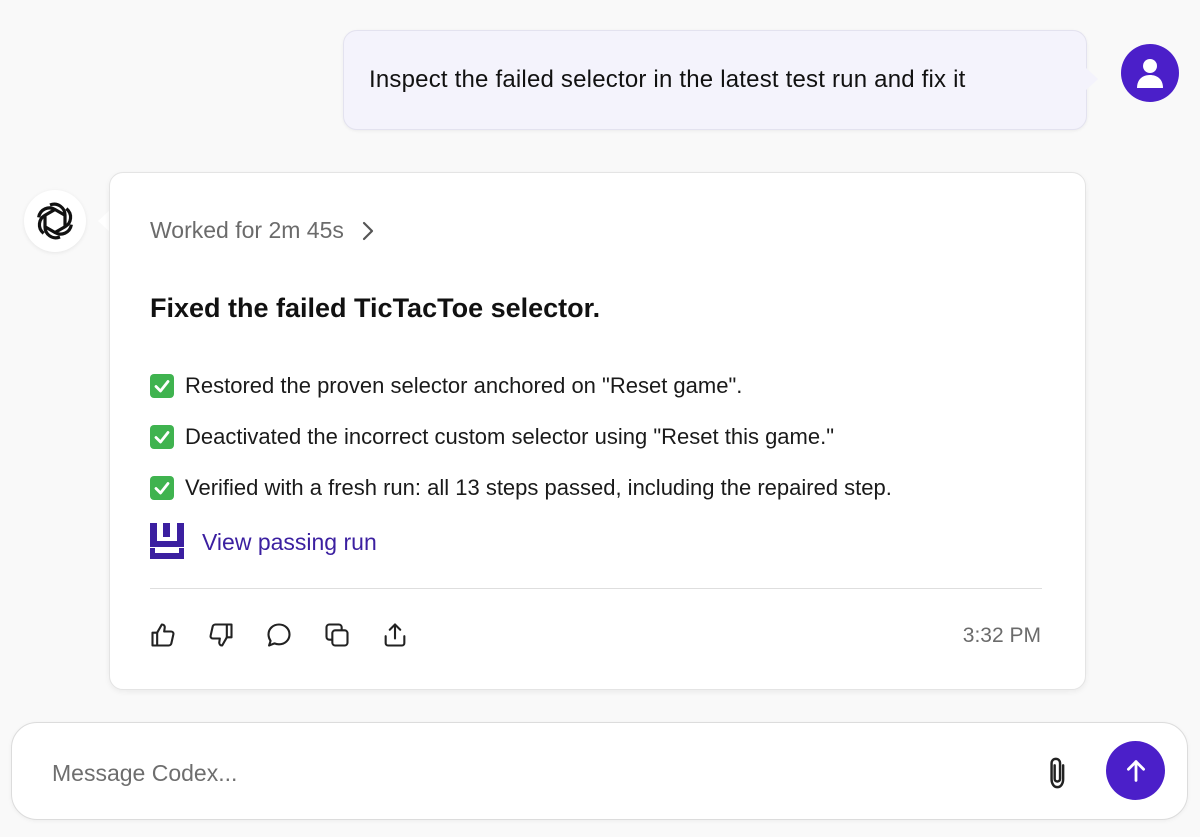 This screenshot has height=837, width=1200. I want to click on view-passing-run-link: View passing run, so click(263, 542).